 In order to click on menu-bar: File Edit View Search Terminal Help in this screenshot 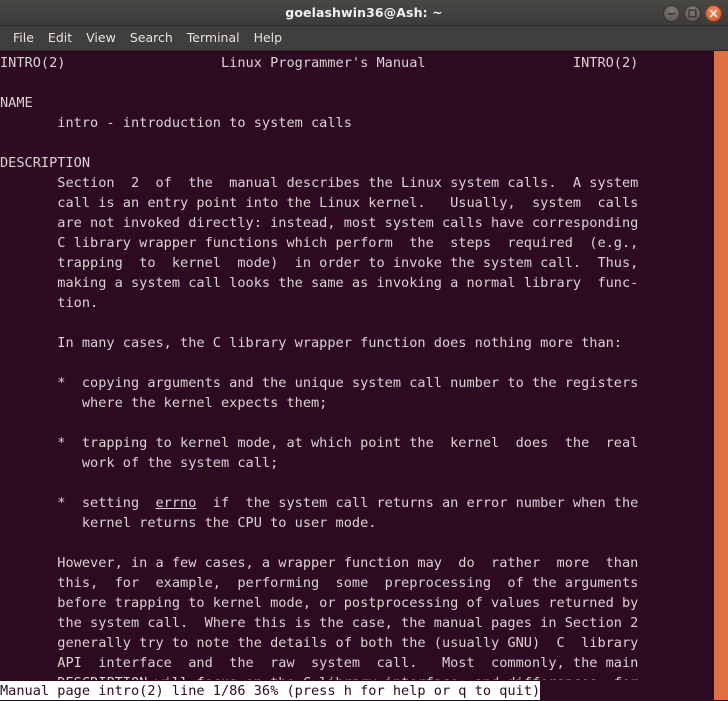, I will do `click(364, 38)`.